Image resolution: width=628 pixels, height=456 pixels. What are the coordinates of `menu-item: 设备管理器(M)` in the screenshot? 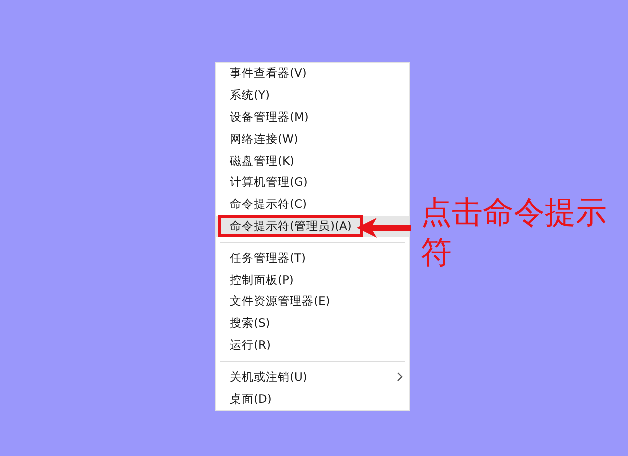 It's located at (312, 117).